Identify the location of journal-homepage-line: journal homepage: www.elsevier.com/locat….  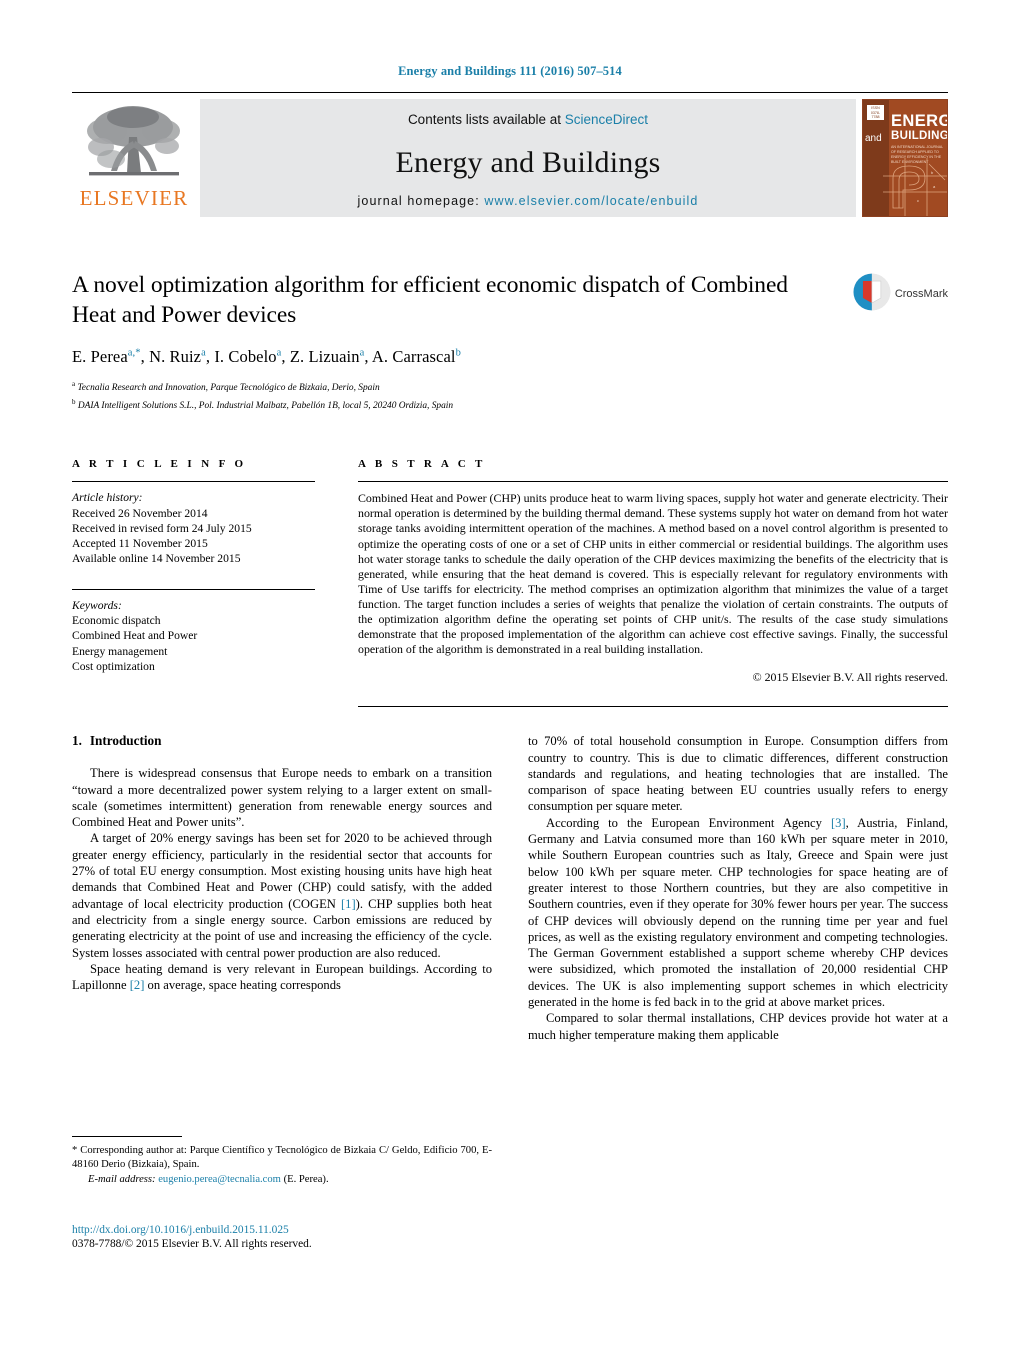
(528, 201).